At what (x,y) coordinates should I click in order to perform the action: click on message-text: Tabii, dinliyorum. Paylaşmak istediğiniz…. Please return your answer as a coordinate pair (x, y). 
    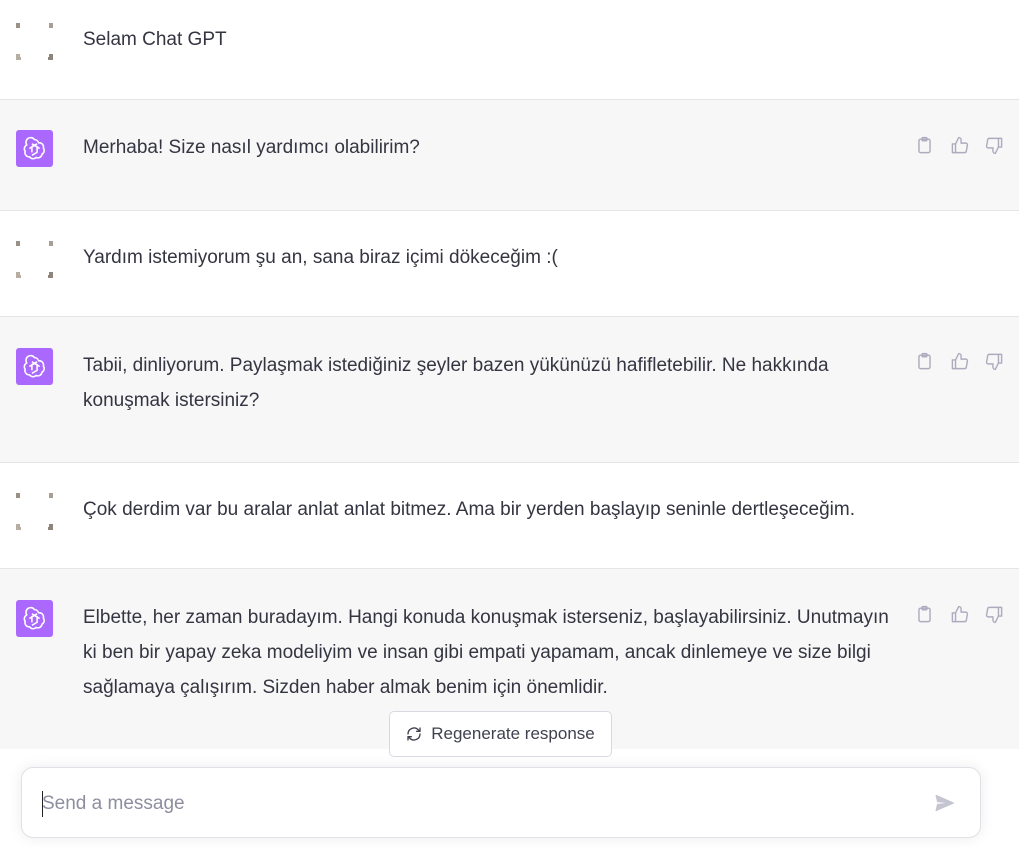
    Looking at the image, I should click on (458, 383).